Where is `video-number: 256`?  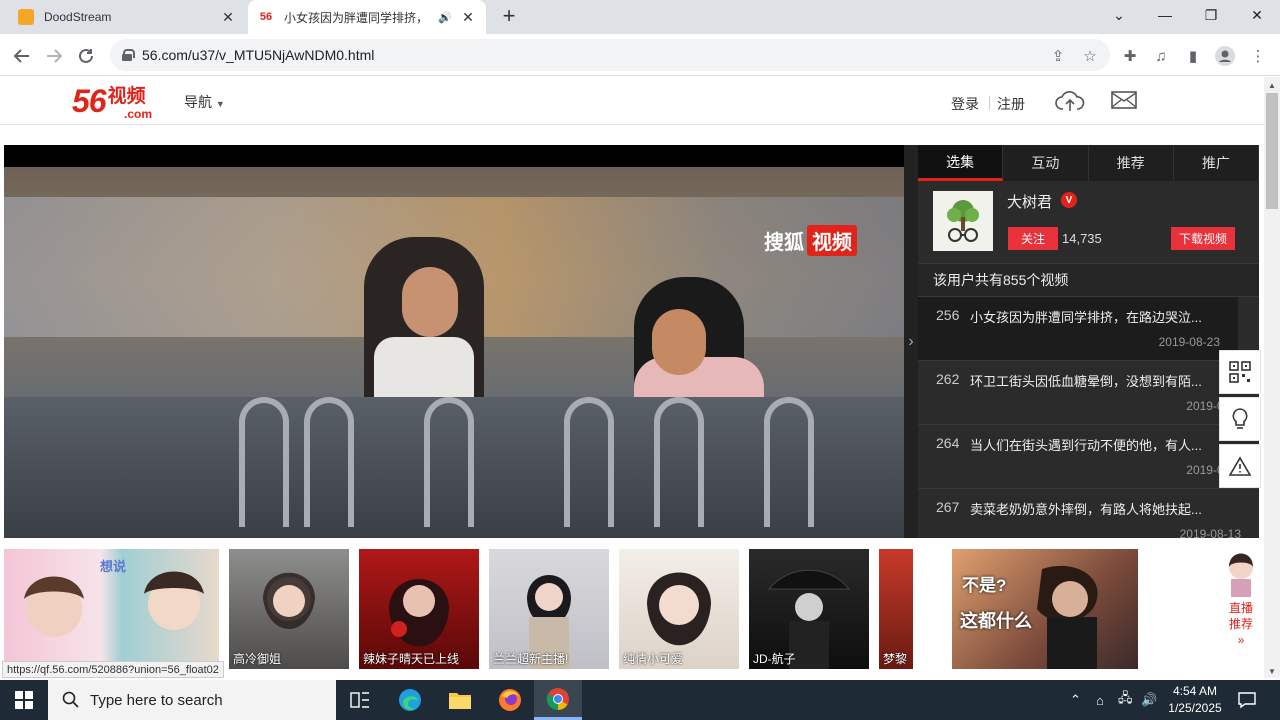 video-number: 256 is located at coordinates (948, 315).